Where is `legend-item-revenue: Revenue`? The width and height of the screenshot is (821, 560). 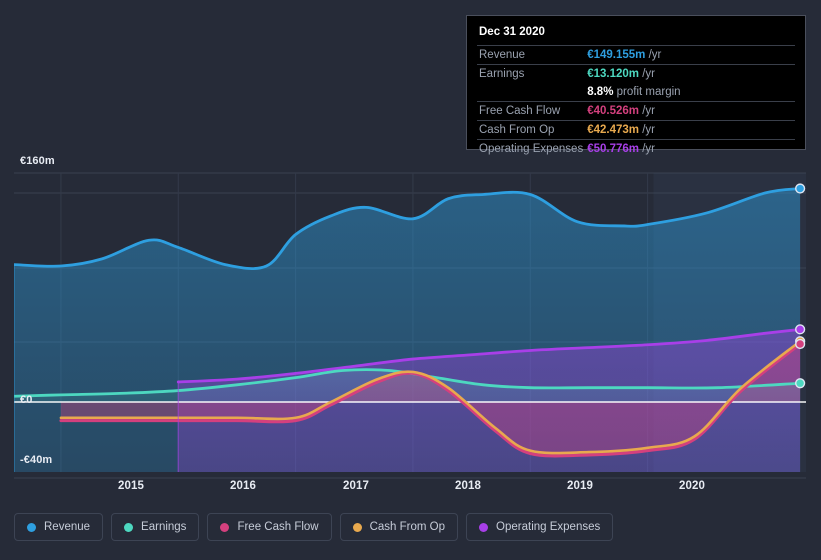 legend-item-revenue: Revenue is located at coordinates (59, 527).